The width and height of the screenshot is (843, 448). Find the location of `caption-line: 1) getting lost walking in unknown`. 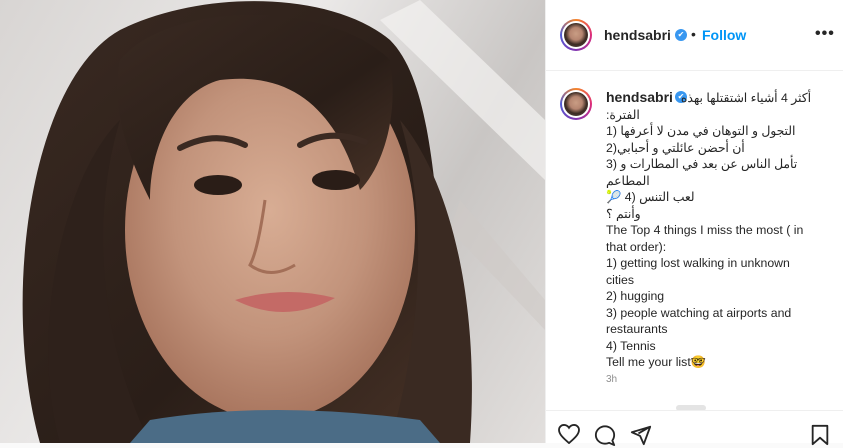

caption-line: 1) getting lost walking in unknown is located at coordinates (698, 263).